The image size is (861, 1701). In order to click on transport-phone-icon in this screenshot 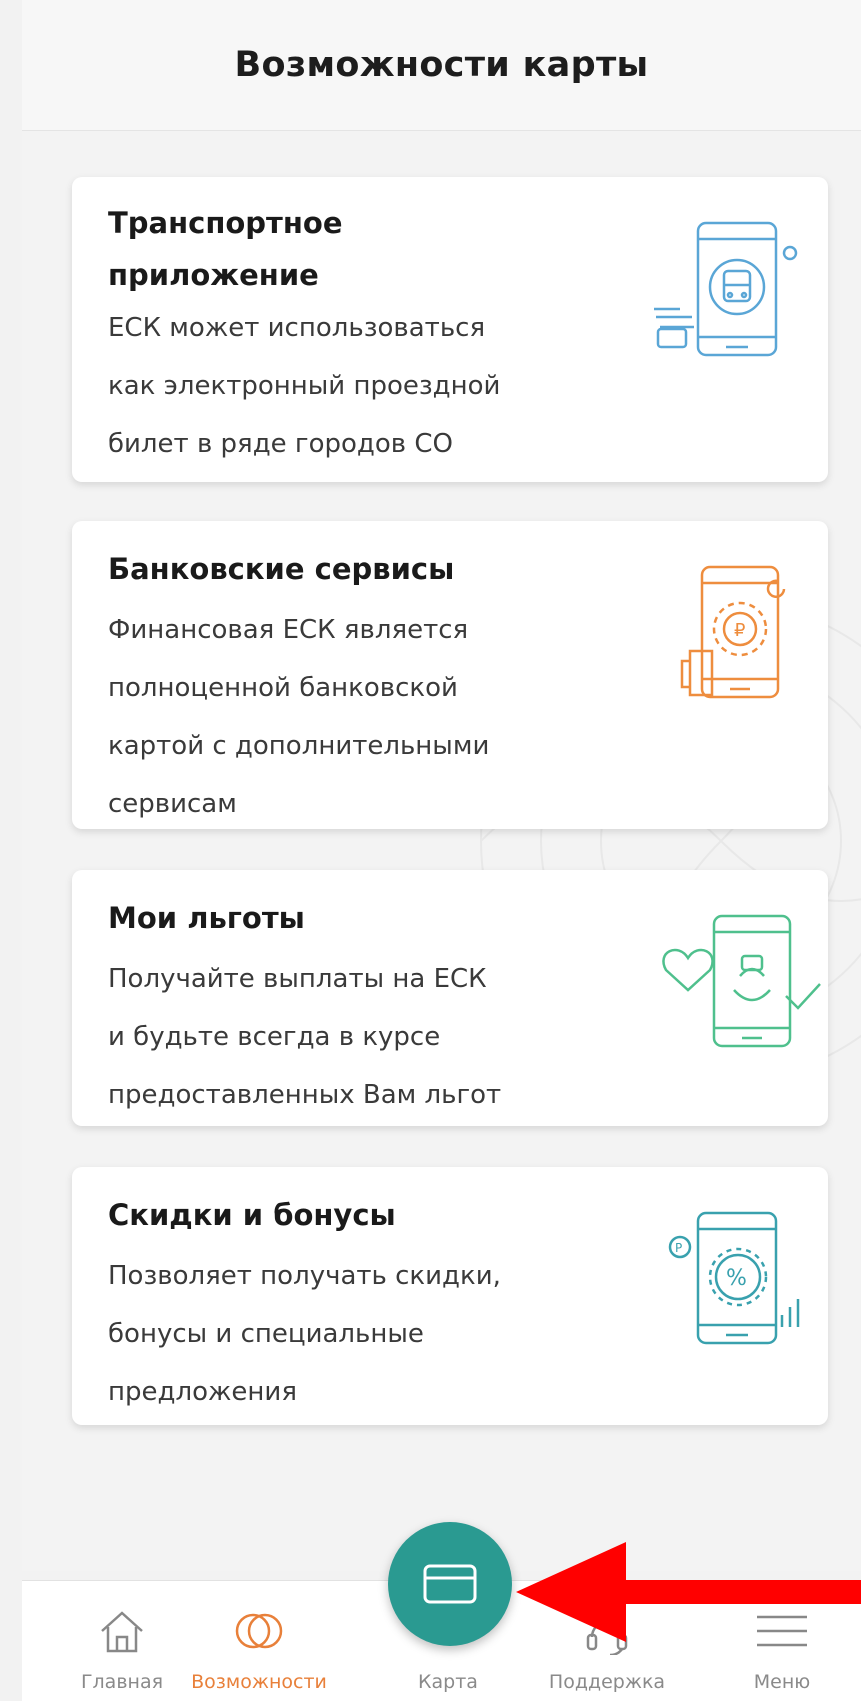, I will do `click(726, 289)`.